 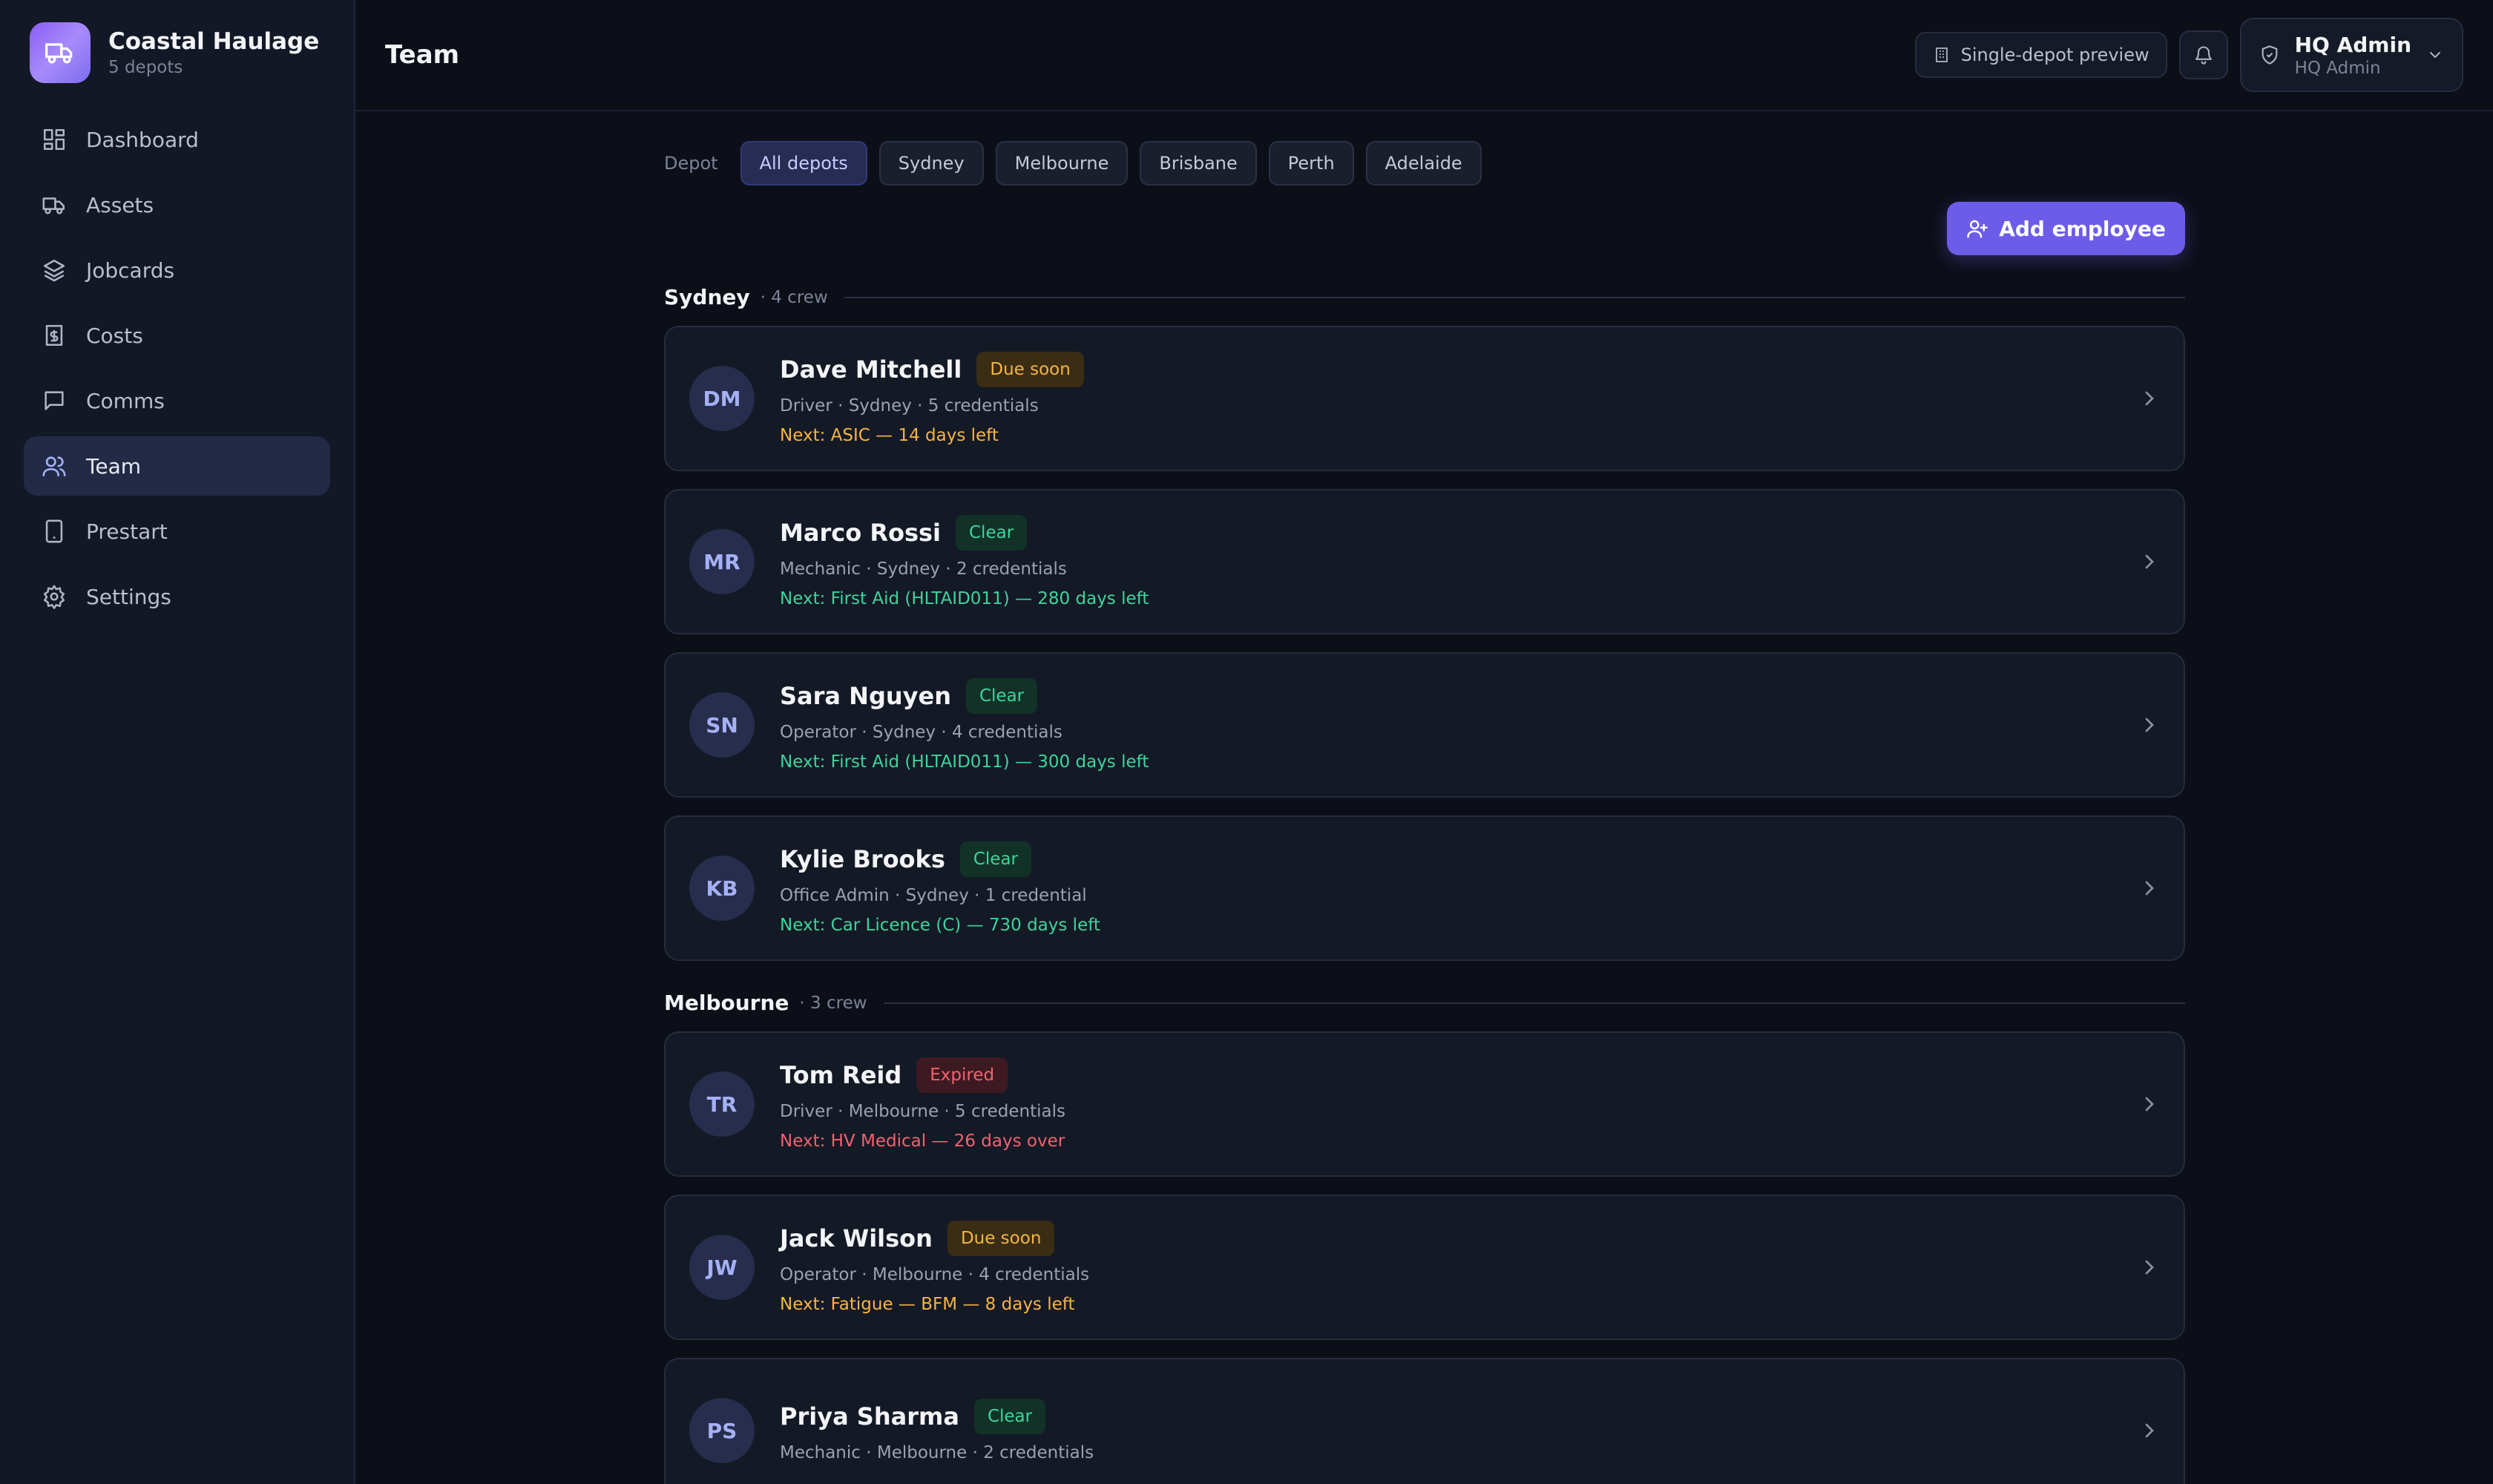 I want to click on depot-chip-adelaide: Adelaide, so click(x=1423, y=163).